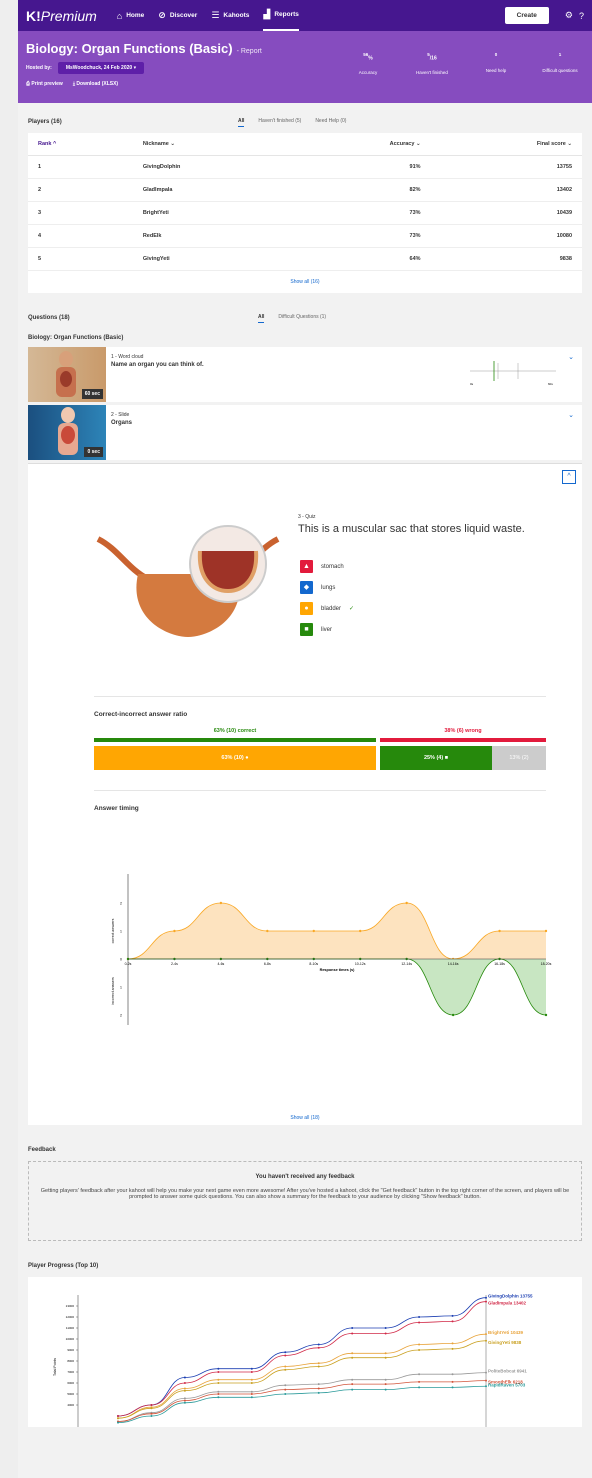 This screenshot has height=1478, width=592. I want to click on table-row: 3 BrightYeti 73% 10439, so click(305, 213).